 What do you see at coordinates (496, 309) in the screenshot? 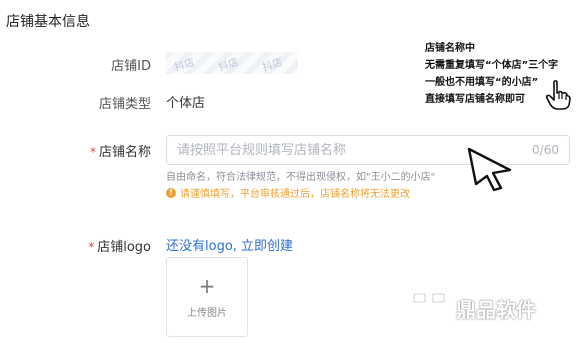
I see `brand-name: 鼎品软件` at bounding box center [496, 309].